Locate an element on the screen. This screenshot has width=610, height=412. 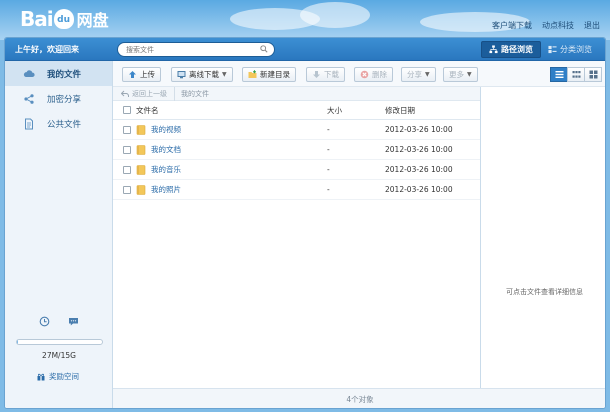
gift-icon is located at coordinates (41, 376).